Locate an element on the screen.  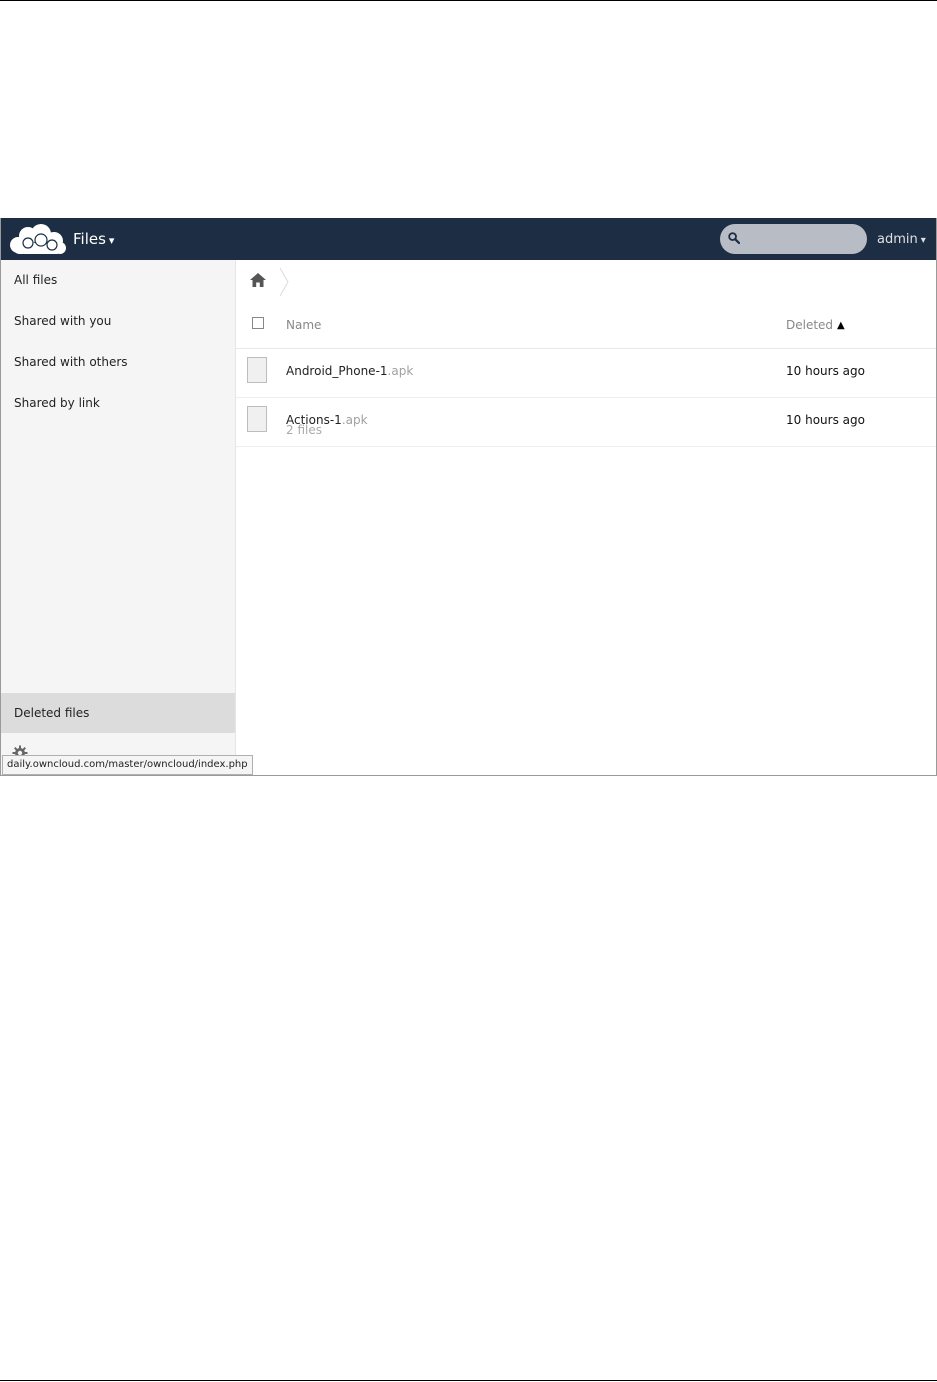
app-title: Files is located at coordinates (89, 239).